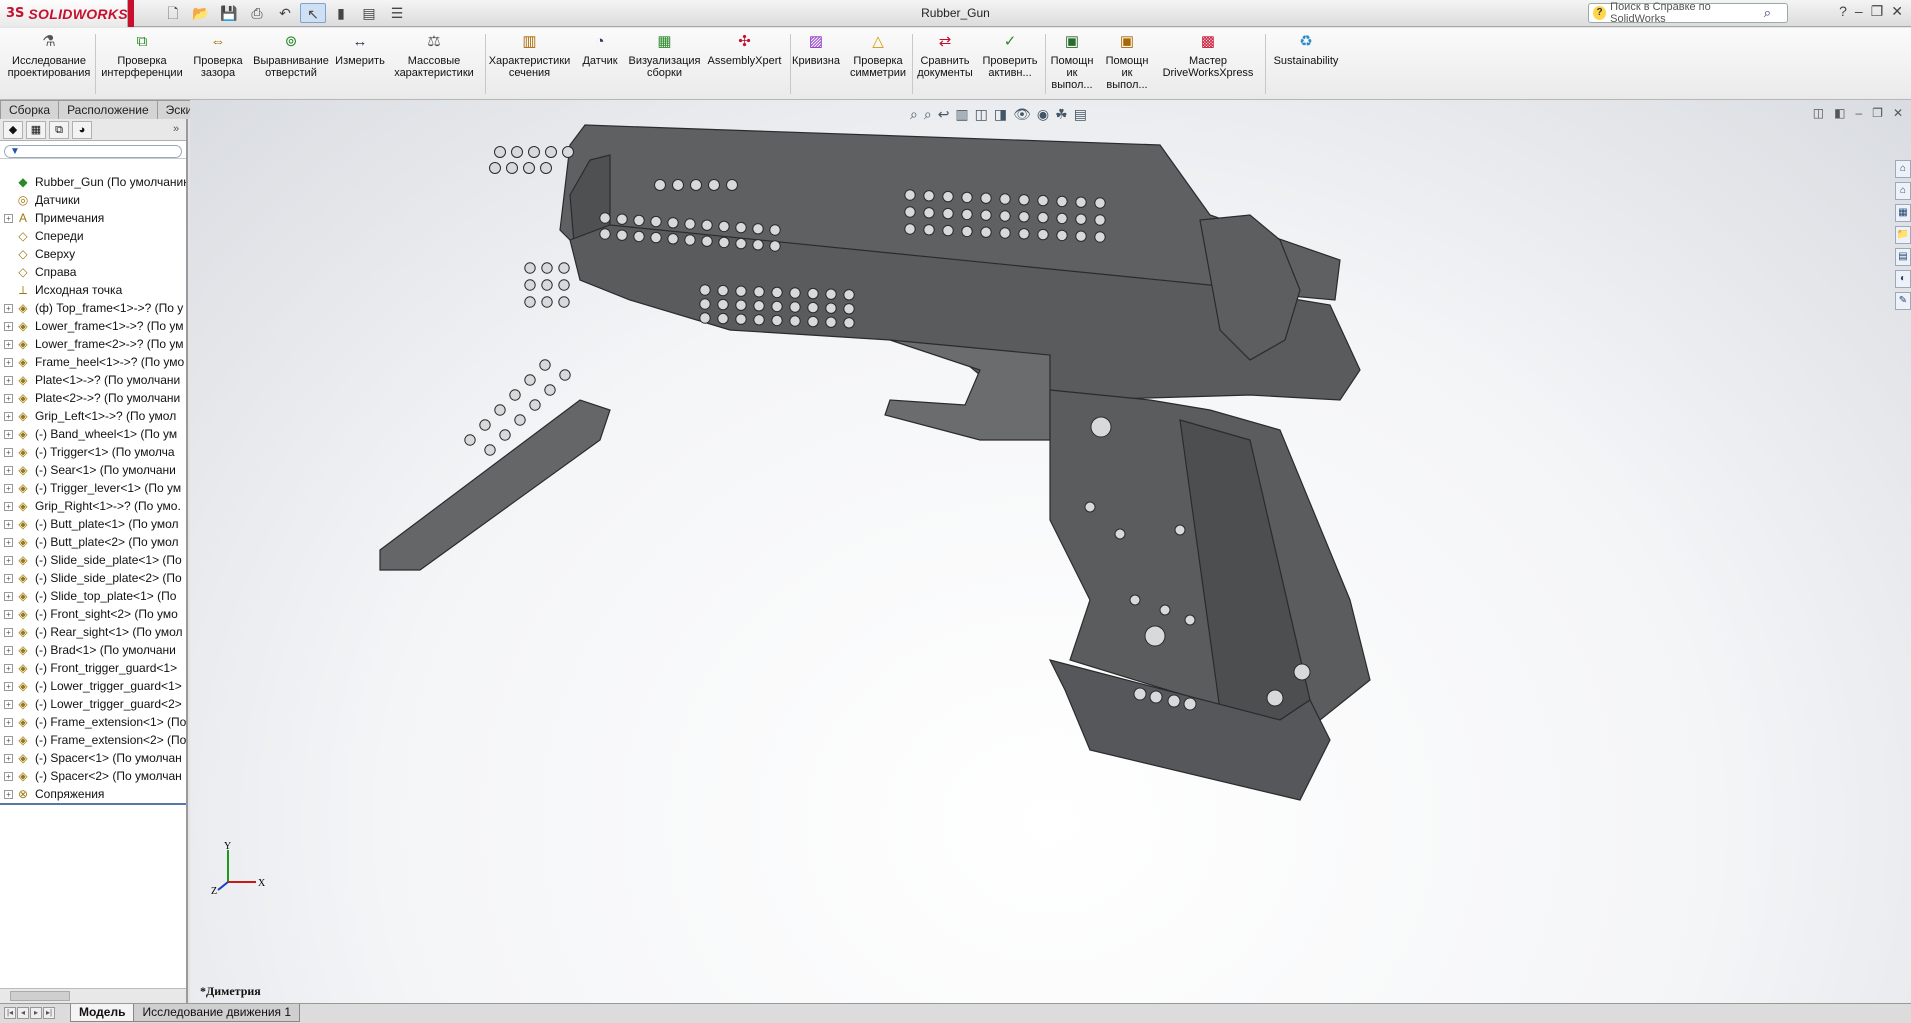 The image size is (1911, 1023). I want to click on view-palette-icon: ▤, so click(1903, 257).